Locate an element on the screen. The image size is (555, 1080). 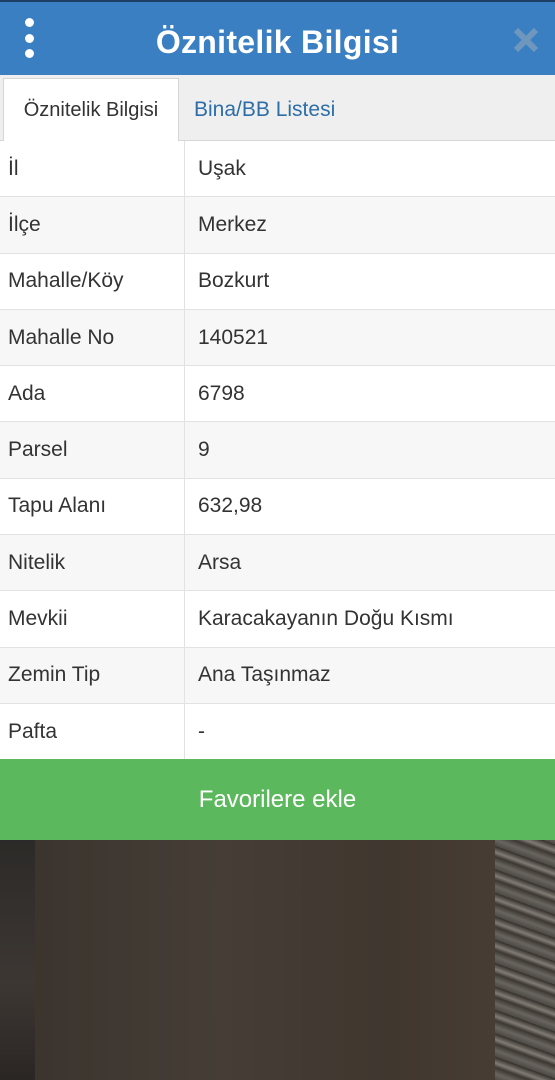
page-title: Öznitelik Bilgisi is located at coordinates (277, 42).